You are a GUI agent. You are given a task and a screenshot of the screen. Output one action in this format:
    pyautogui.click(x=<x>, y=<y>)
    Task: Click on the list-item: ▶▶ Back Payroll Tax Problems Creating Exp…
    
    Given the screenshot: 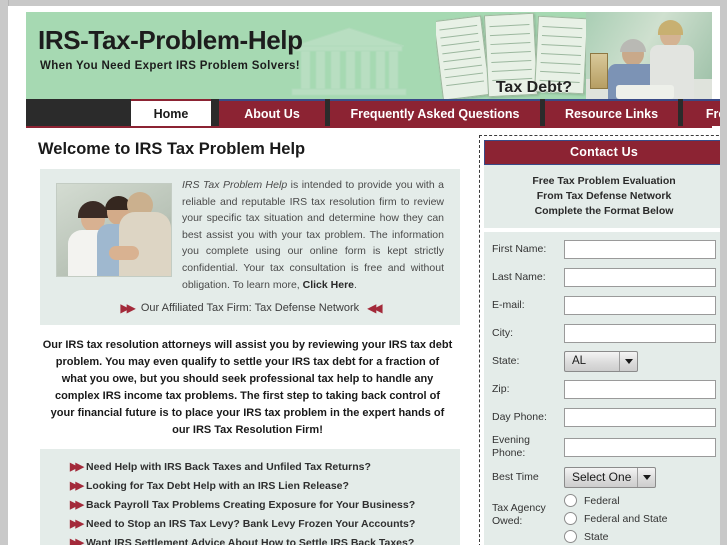 What is the action you would take?
    pyautogui.click(x=265, y=504)
    